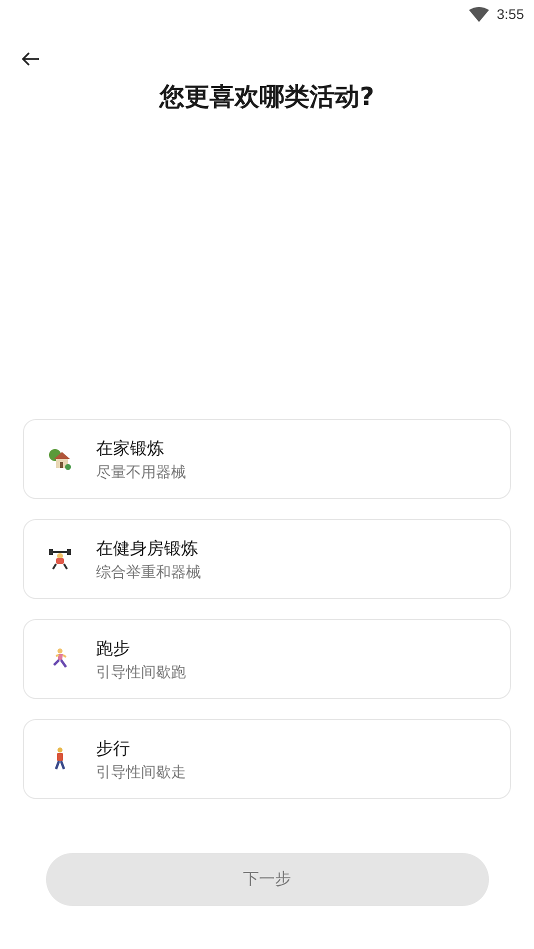  What do you see at coordinates (148, 572) in the screenshot?
I see `option-subtitle: 综合举重和器械` at bounding box center [148, 572].